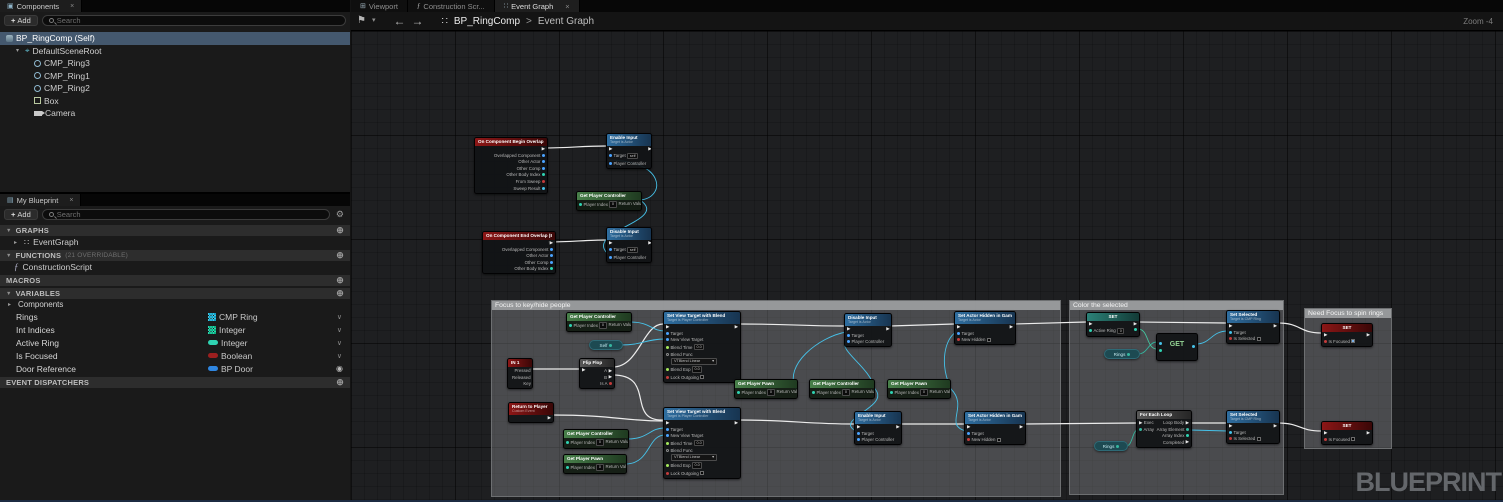  Describe the element at coordinates (520, 374) in the screenshot. I see `event-input-key: IN 1▶Pressed▶ReleasedKey` at that location.